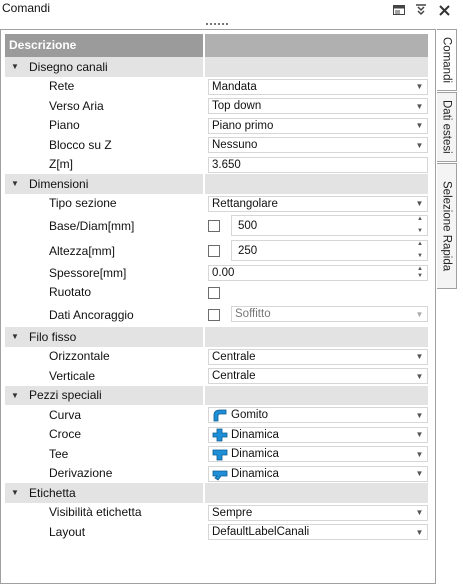 This screenshot has height=584, width=463. I want to click on header-value, so click(316, 45).